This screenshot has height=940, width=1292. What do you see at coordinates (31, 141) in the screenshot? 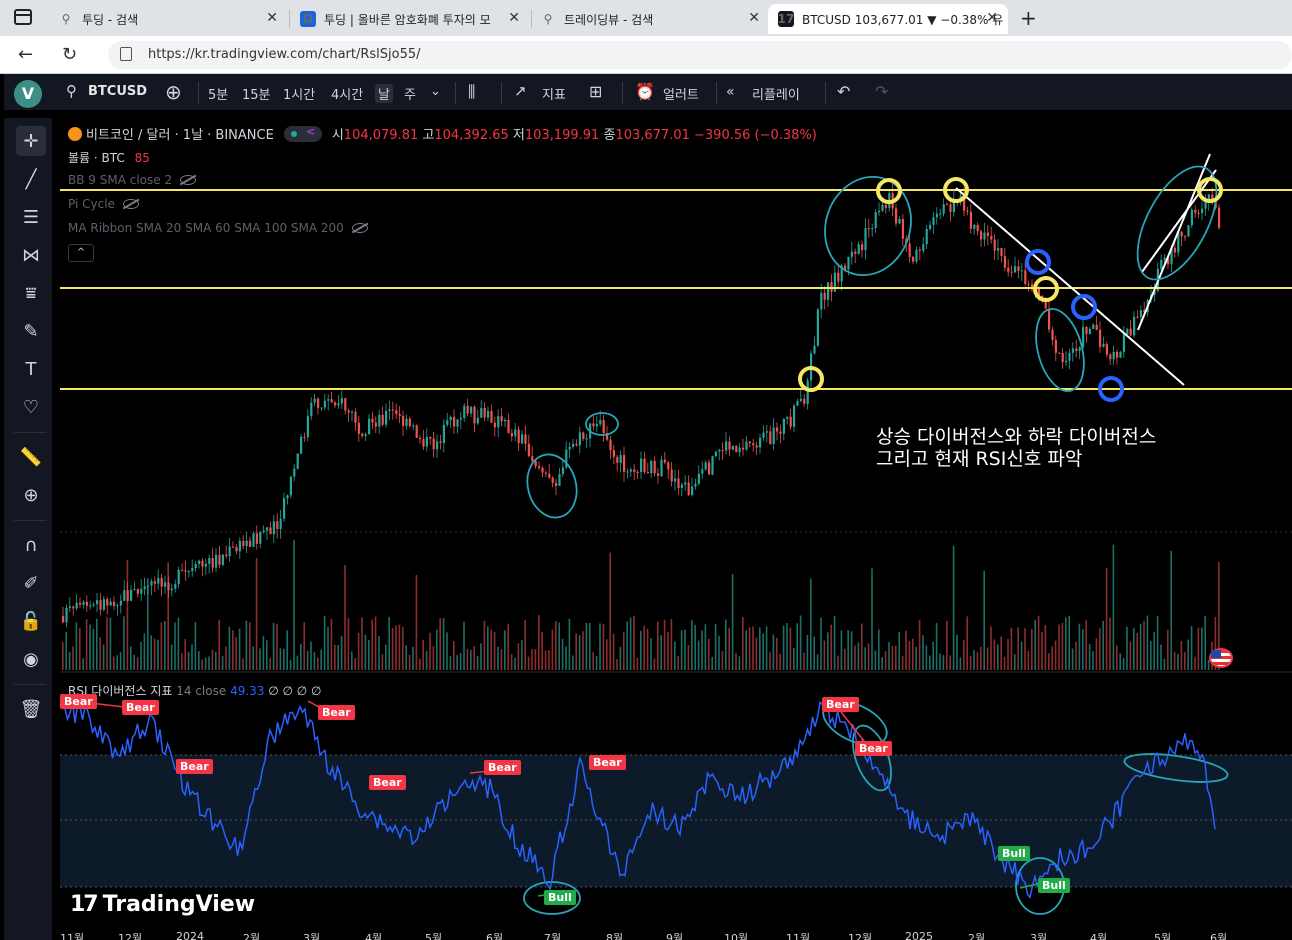
I see `crosshair-icon: ✛` at bounding box center [31, 141].